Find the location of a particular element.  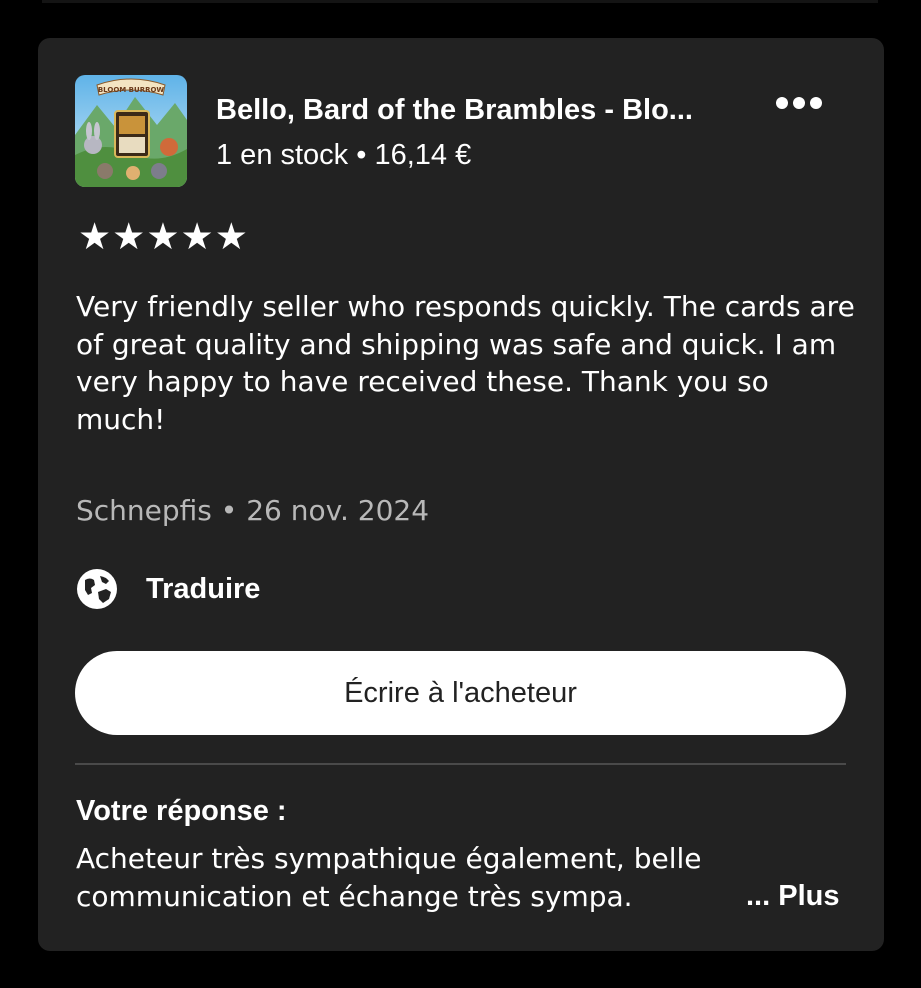

reply-title: Votre réponse : is located at coordinates (181, 811).